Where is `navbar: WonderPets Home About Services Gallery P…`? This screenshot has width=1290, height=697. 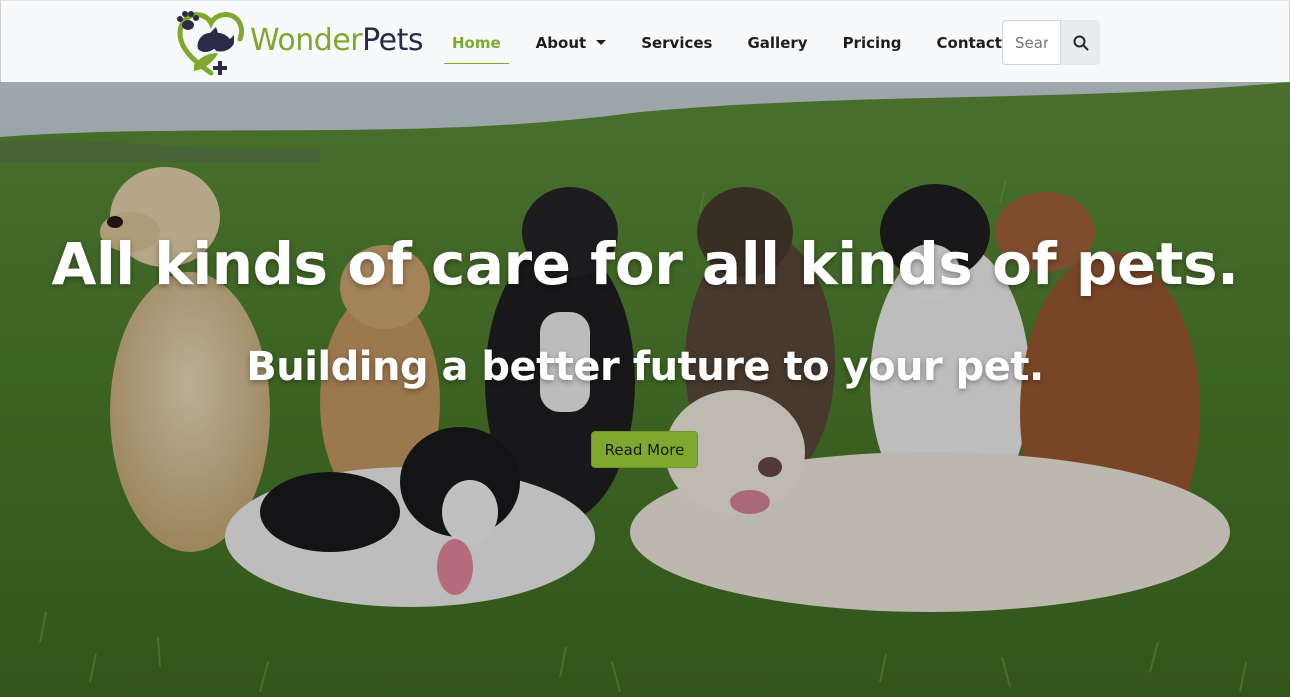 navbar: WonderPets Home About Services Gallery P… is located at coordinates (645, 41).